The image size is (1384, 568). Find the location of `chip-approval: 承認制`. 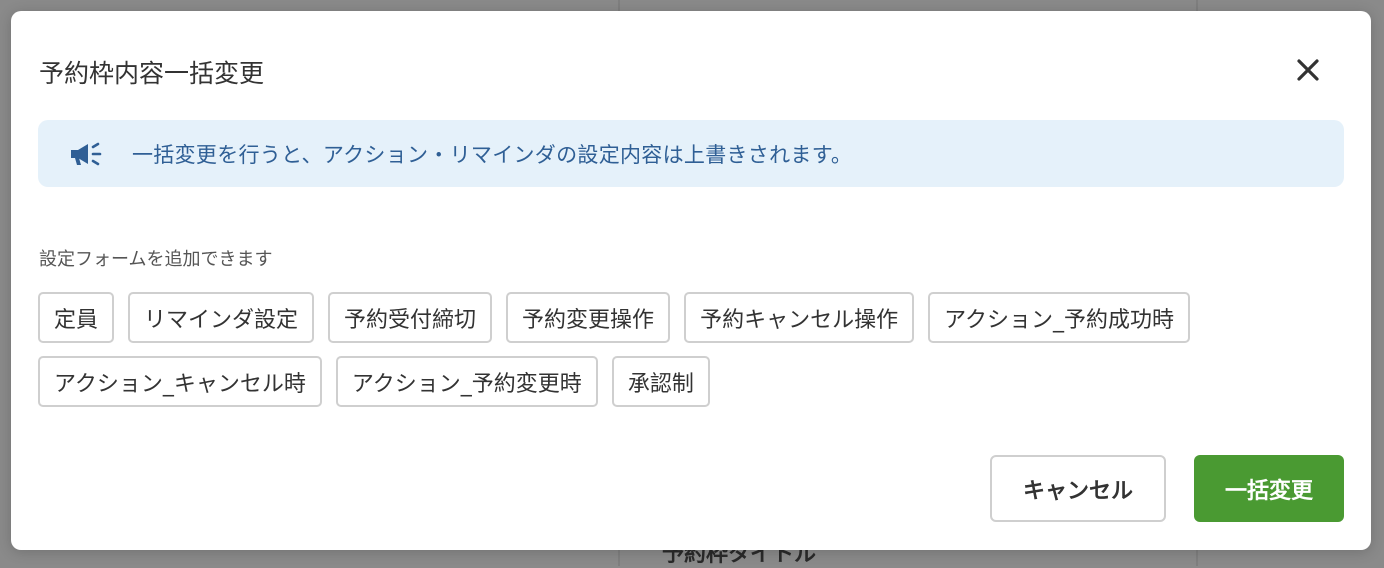

chip-approval: 承認制 is located at coordinates (660, 381).